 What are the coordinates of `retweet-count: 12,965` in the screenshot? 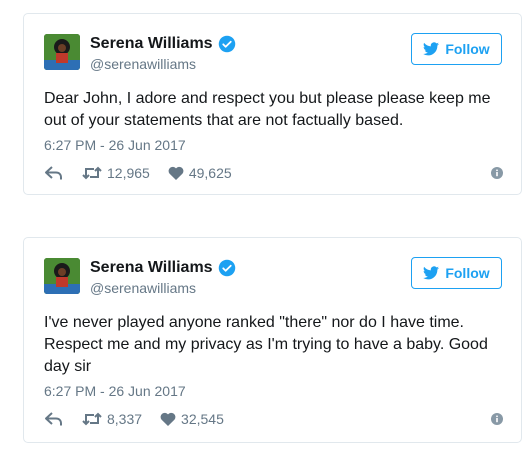 It's located at (128, 173).